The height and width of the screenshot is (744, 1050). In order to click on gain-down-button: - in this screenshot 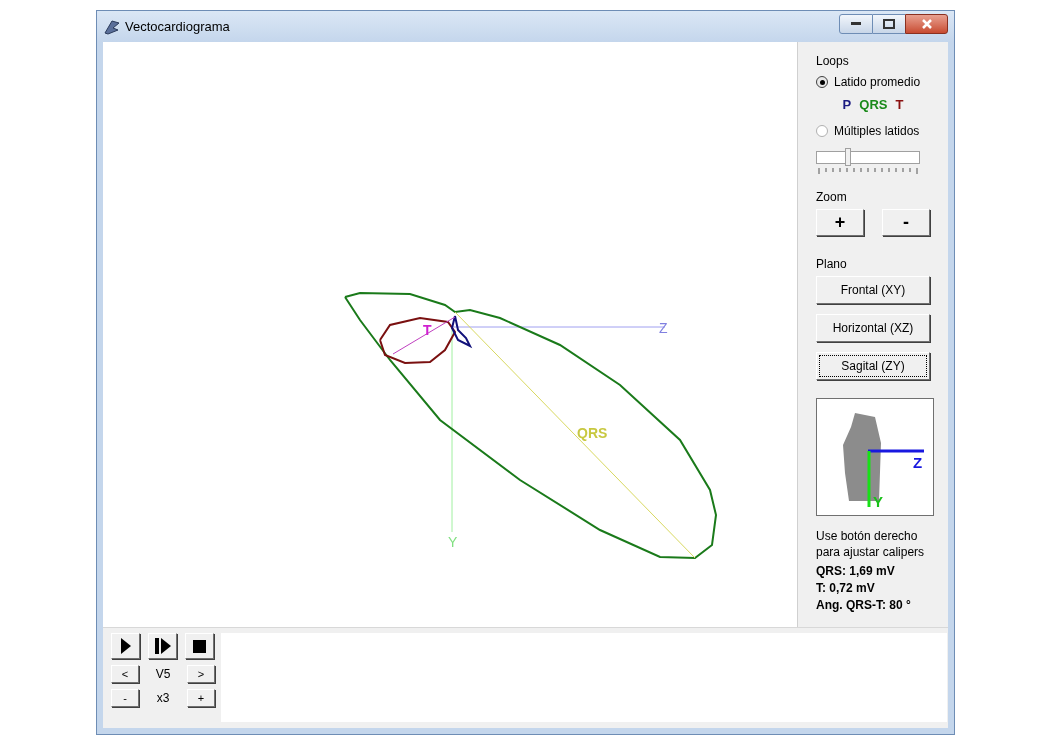, I will do `click(125, 698)`.